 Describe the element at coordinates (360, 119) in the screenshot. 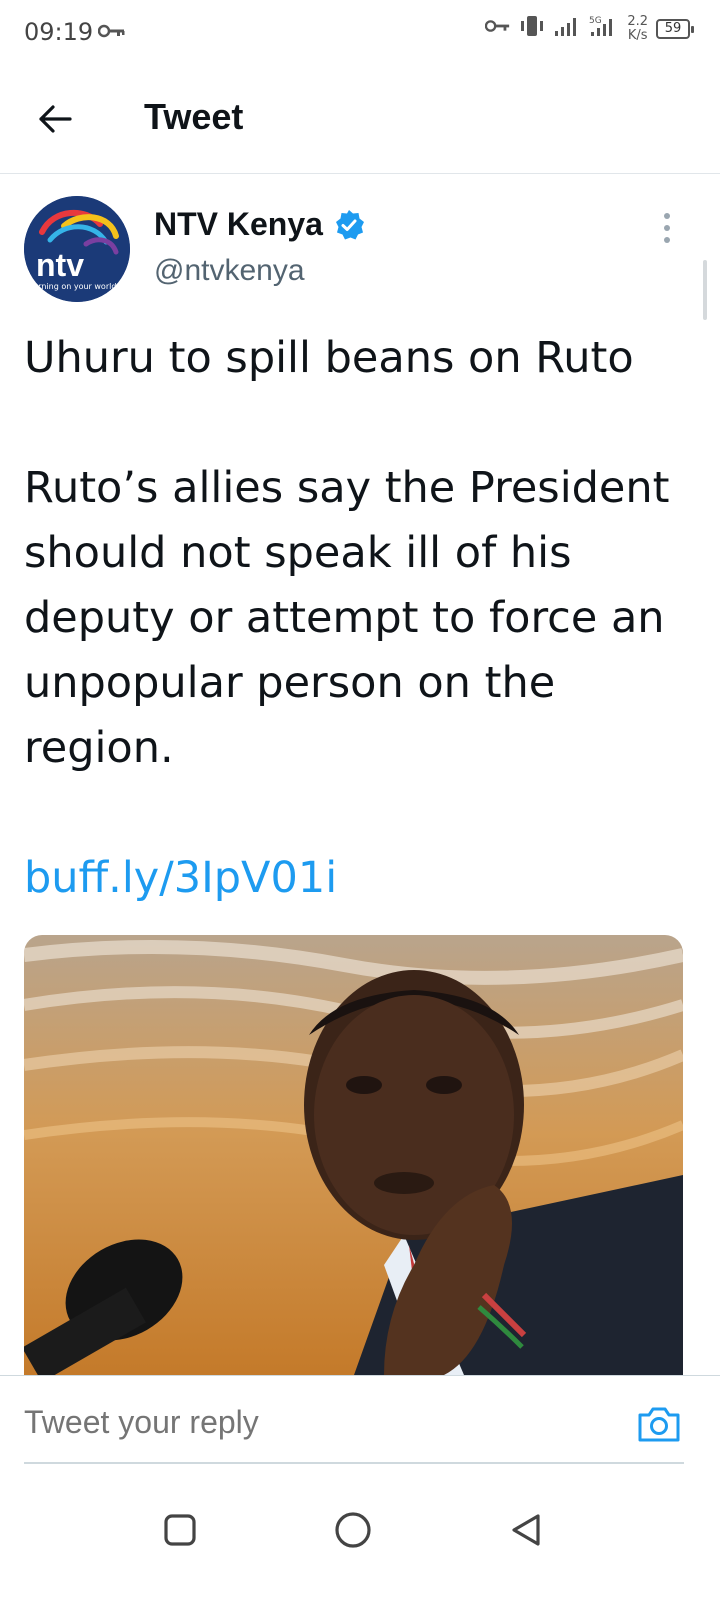

I see `app-header: Tweet` at that location.